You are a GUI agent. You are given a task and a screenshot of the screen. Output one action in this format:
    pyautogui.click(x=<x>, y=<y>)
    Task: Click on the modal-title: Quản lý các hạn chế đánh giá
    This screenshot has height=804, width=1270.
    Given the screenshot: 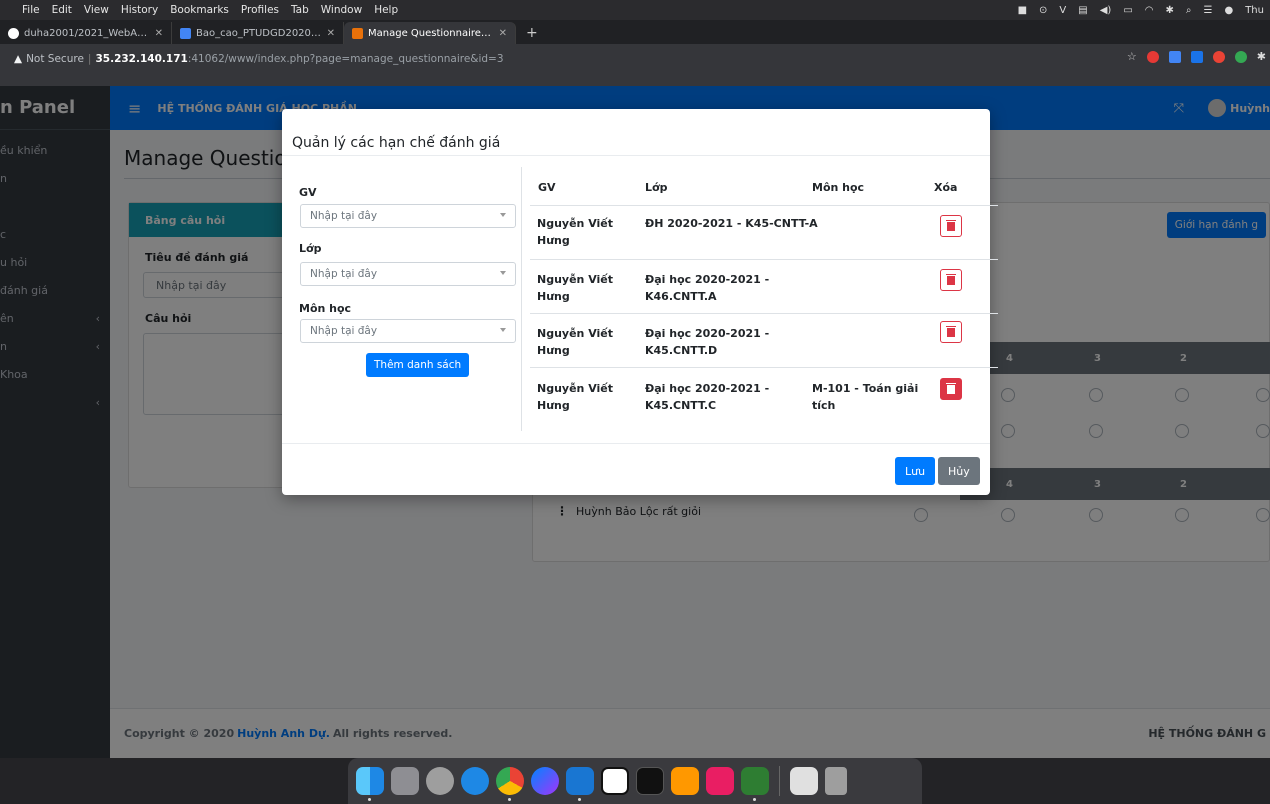 What is the action you would take?
    pyautogui.click(x=396, y=143)
    